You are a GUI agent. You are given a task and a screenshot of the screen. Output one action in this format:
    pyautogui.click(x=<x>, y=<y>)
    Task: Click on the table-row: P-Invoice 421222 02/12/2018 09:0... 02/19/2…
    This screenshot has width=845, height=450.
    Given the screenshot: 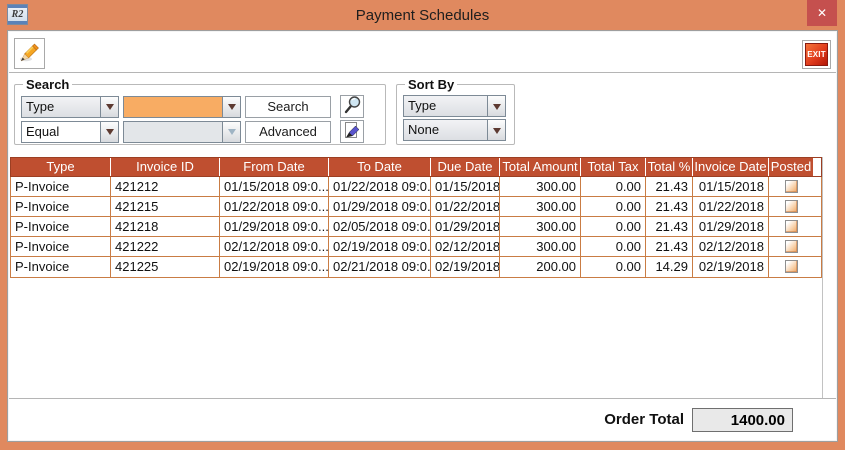 What is the action you would take?
    pyautogui.click(x=416, y=247)
    